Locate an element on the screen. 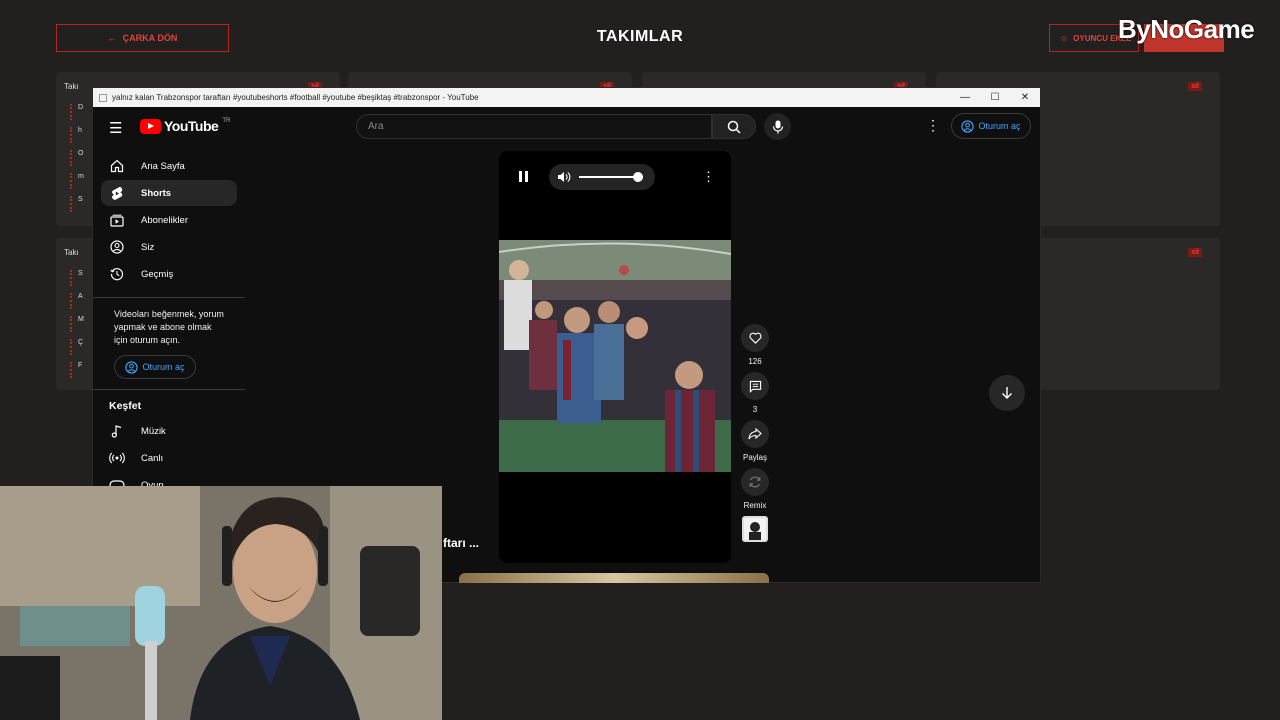 The height and width of the screenshot is (720, 1280). player-row: M is located at coordinates (80, 324).